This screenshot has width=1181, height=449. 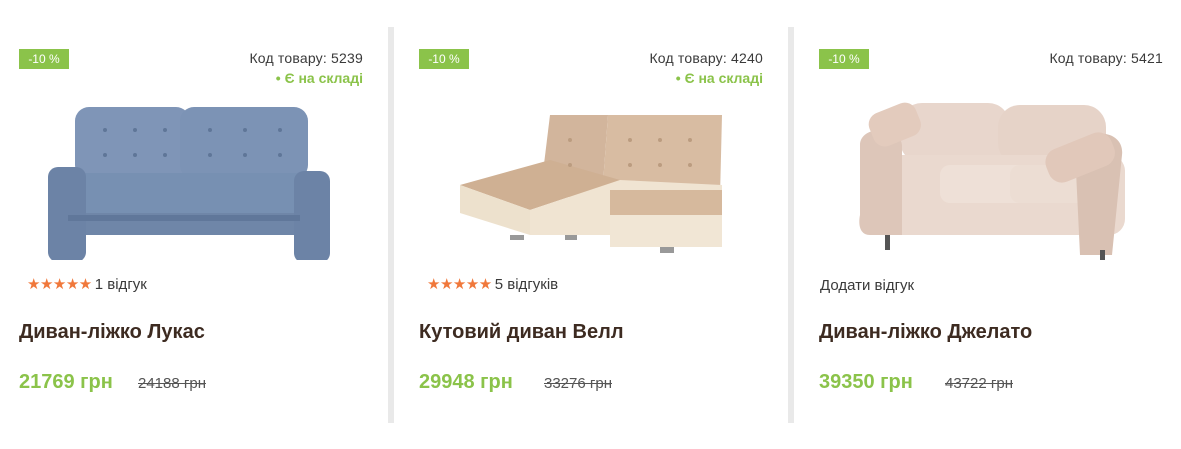 What do you see at coordinates (172, 383) in the screenshot?
I see `old-price: 24188 грн` at bounding box center [172, 383].